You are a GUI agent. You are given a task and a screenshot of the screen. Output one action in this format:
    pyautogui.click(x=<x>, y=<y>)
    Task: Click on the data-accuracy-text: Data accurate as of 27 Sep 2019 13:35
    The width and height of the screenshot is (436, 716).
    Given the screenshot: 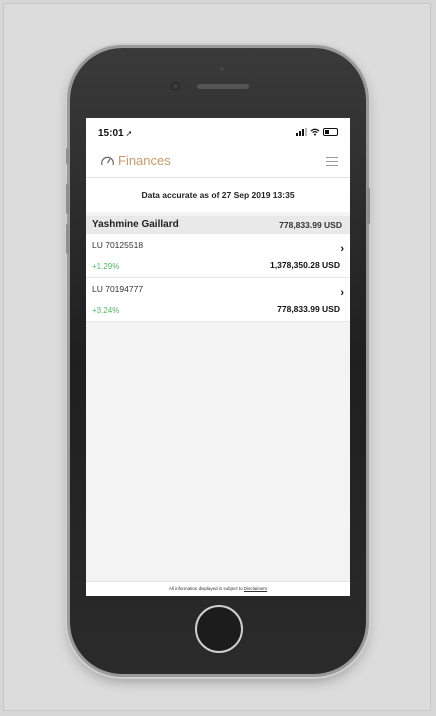 What is the action you would take?
    pyautogui.click(x=218, y=195)
    